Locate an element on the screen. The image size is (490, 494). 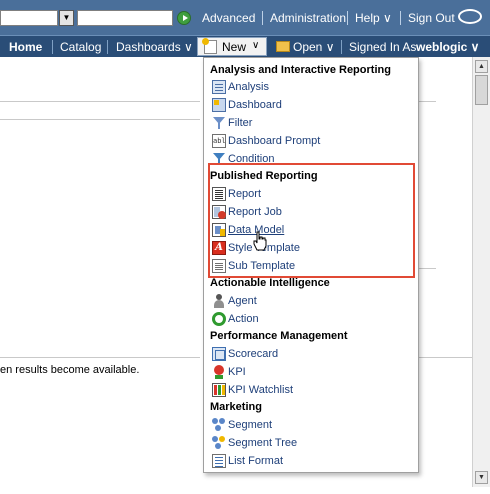
nav-home: Home is located at coordinates (25, 47).